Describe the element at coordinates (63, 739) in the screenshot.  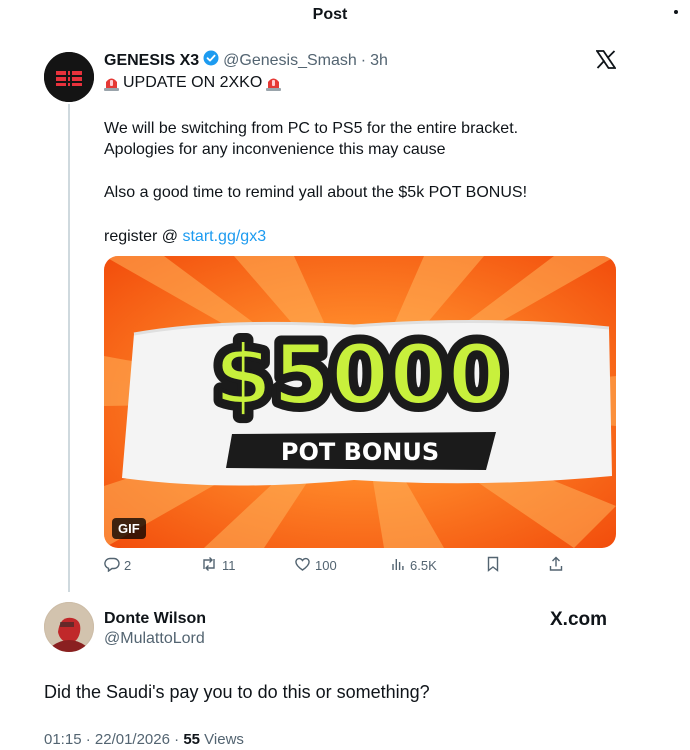
I see `reply-time: 01:15` at that location.